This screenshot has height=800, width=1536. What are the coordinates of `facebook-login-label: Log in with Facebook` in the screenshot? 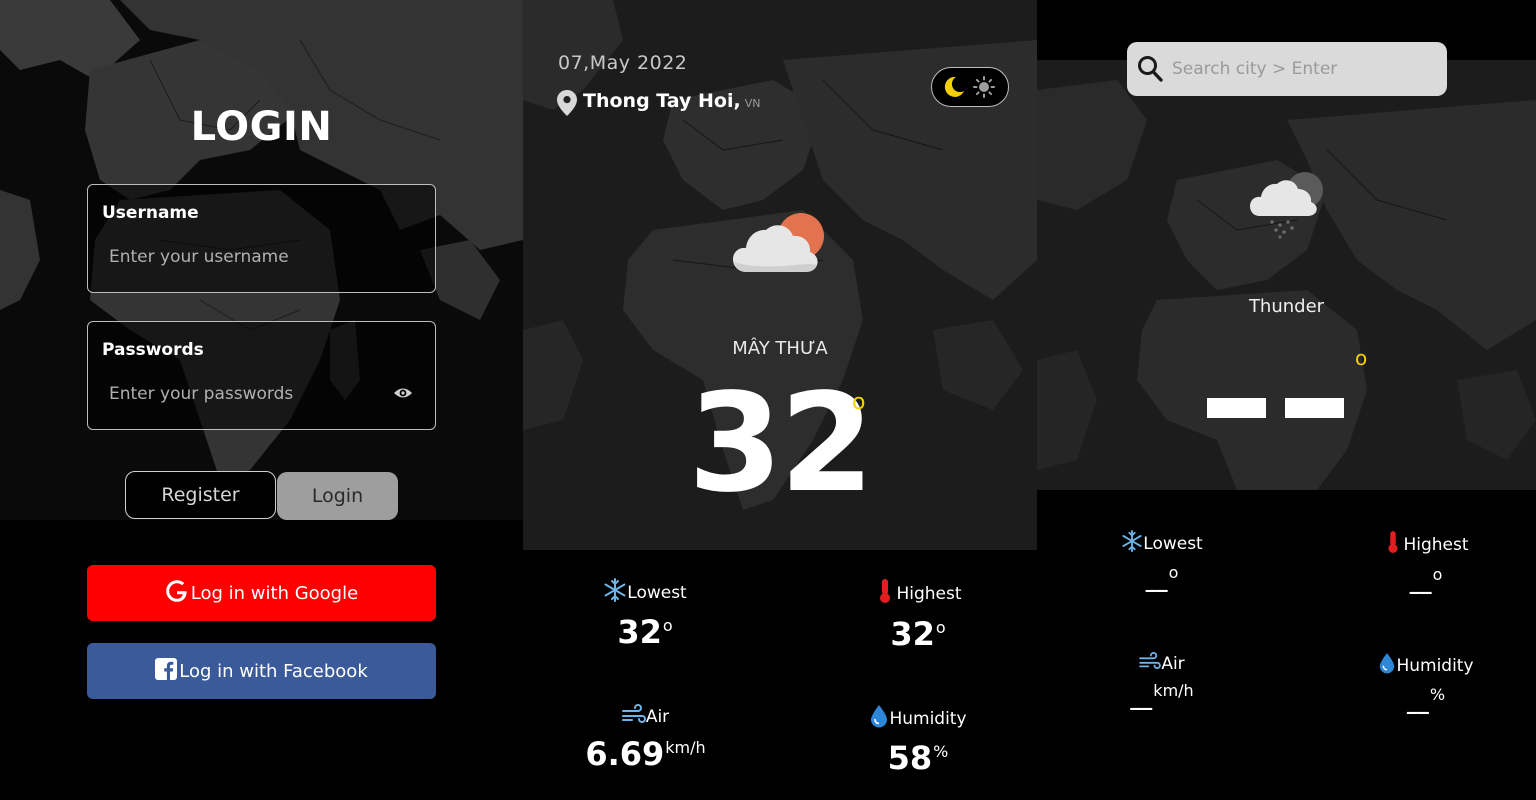 It's located at (273, 671).